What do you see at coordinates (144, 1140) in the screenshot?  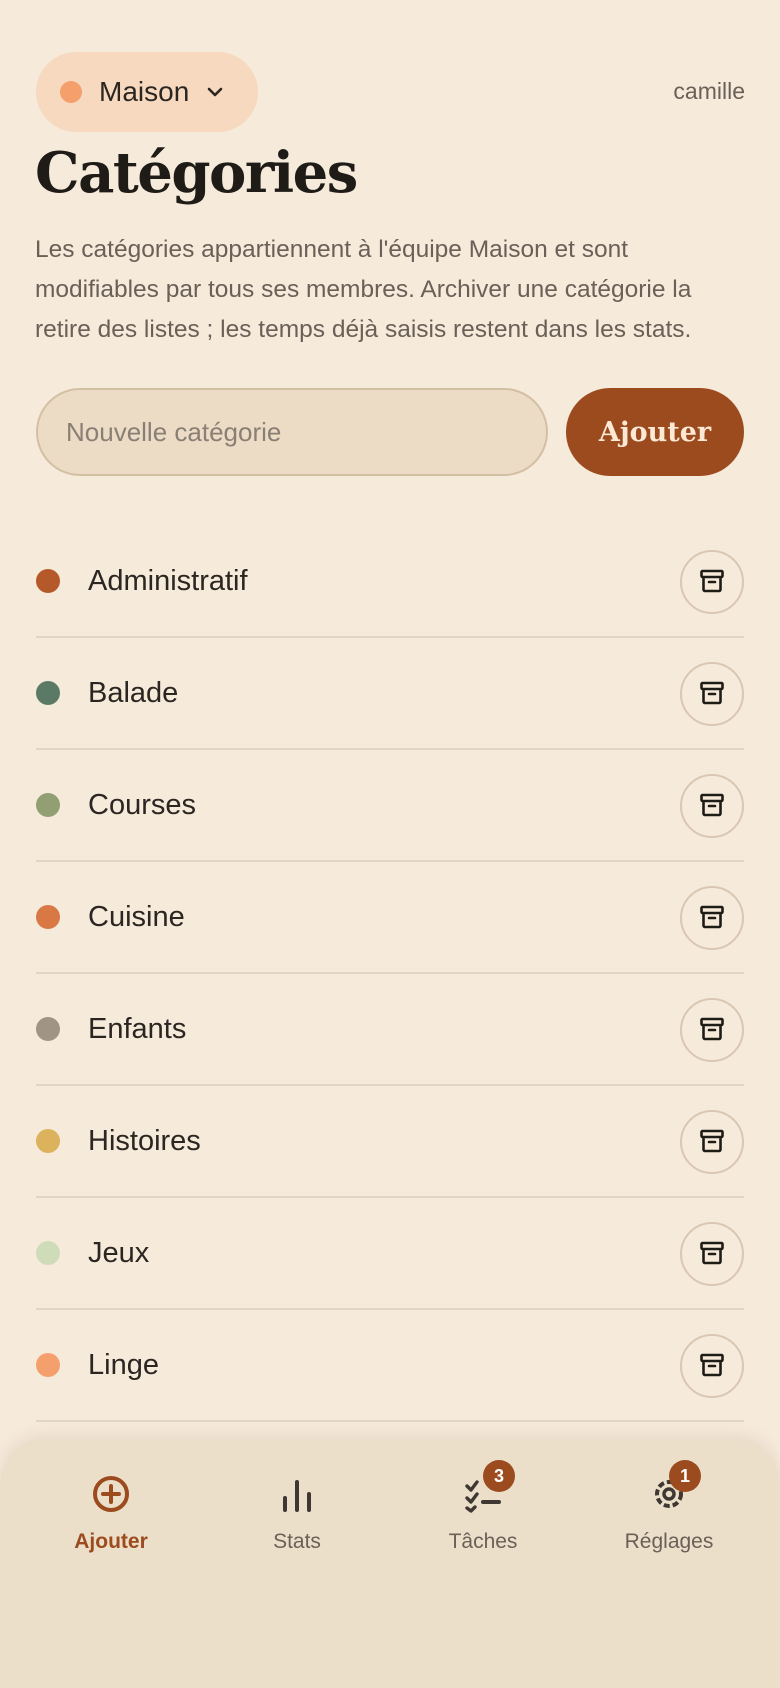 I see `category-label: Histoires` at bounding box center [144, 1140].